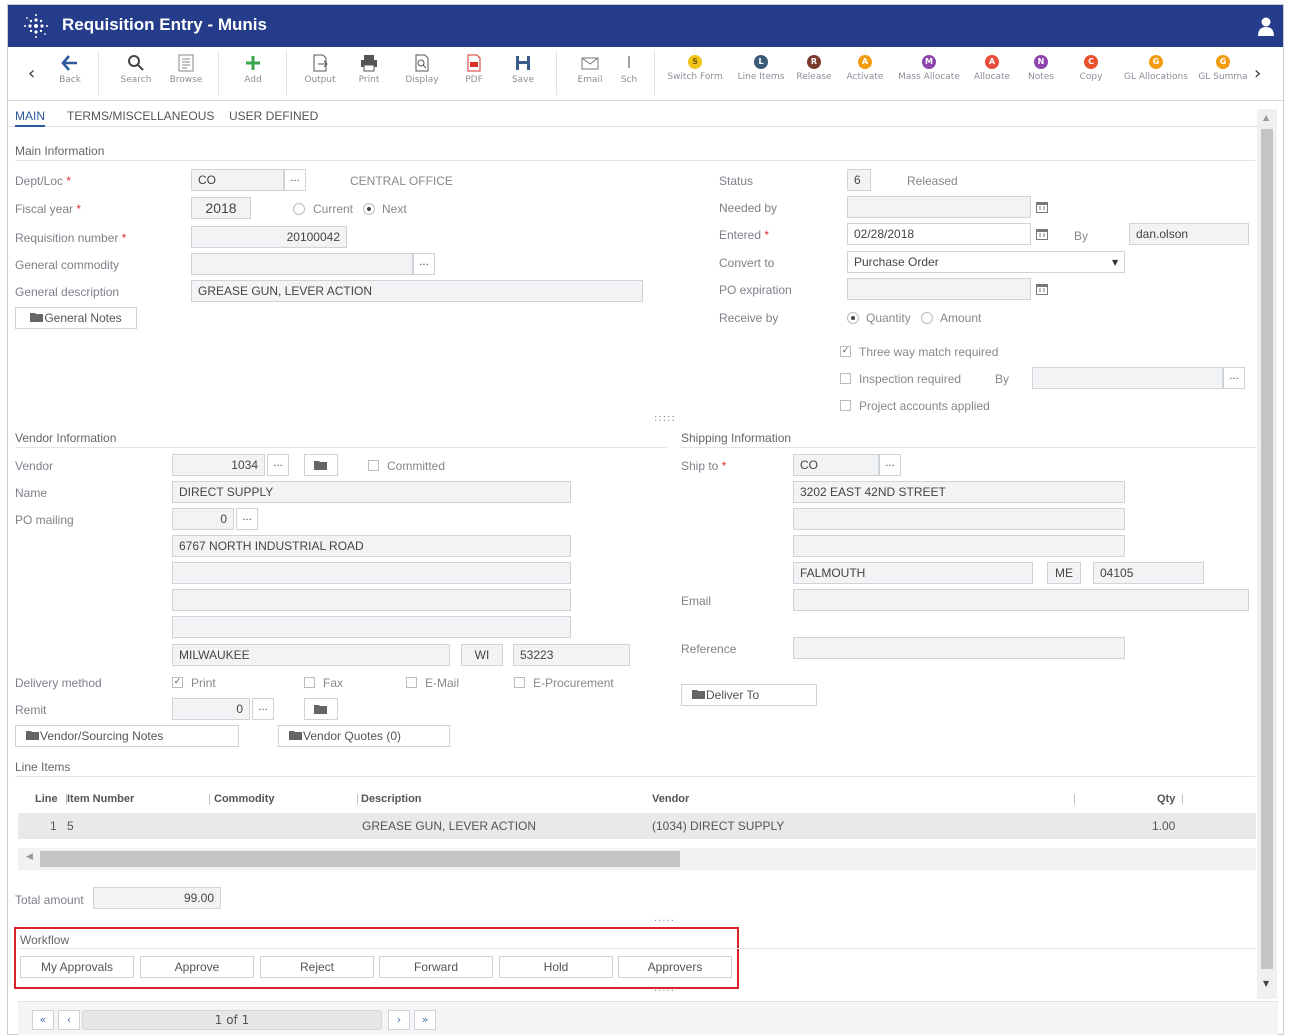  What do you see at coordinates (865, 74) in the screenshot?
I see `activate-button: A Activate` at bounding box center [865, 74].